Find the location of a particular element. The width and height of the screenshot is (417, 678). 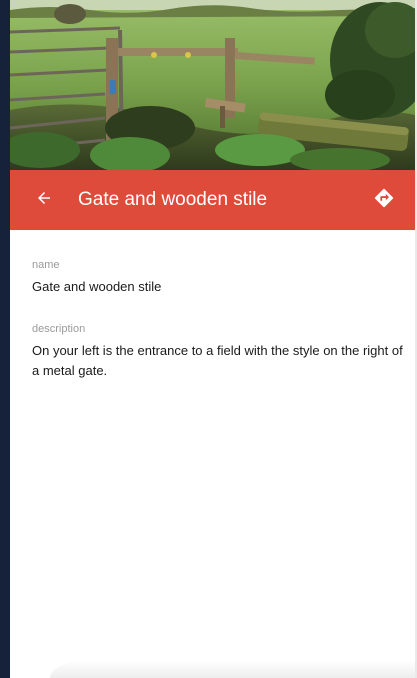

name-field: name Gate and wooden stile is located at coordinates (218, 277).